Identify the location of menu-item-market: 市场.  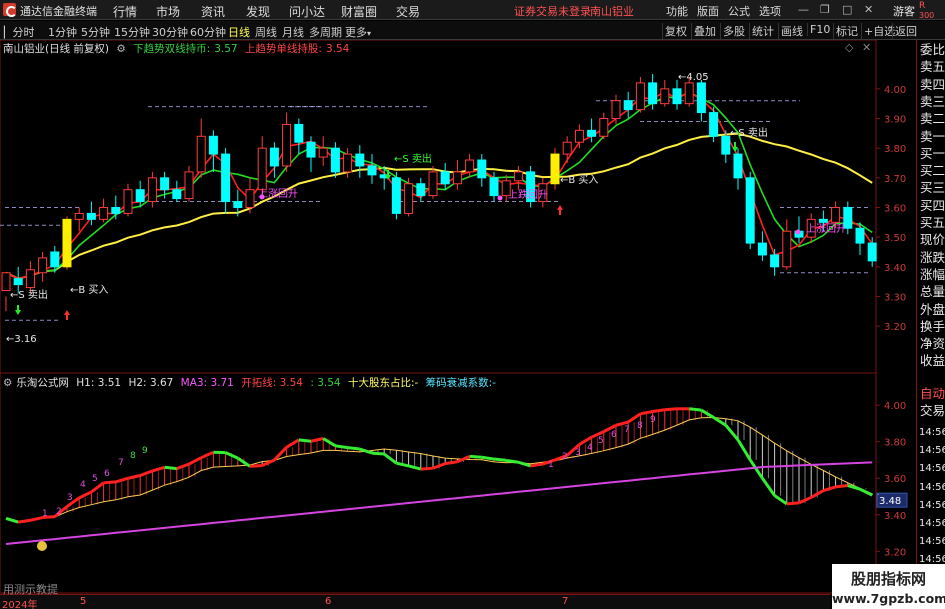
(168, 11).